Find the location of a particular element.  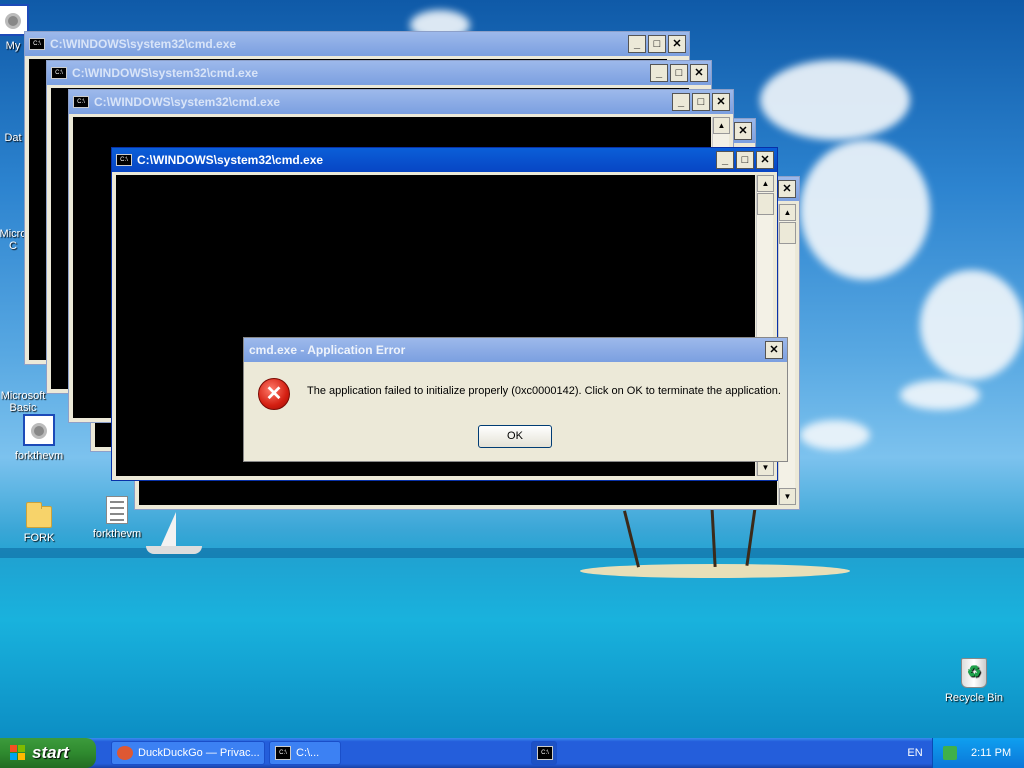

desktop-icon-label: Micro C is located at coordinates (13, 240).